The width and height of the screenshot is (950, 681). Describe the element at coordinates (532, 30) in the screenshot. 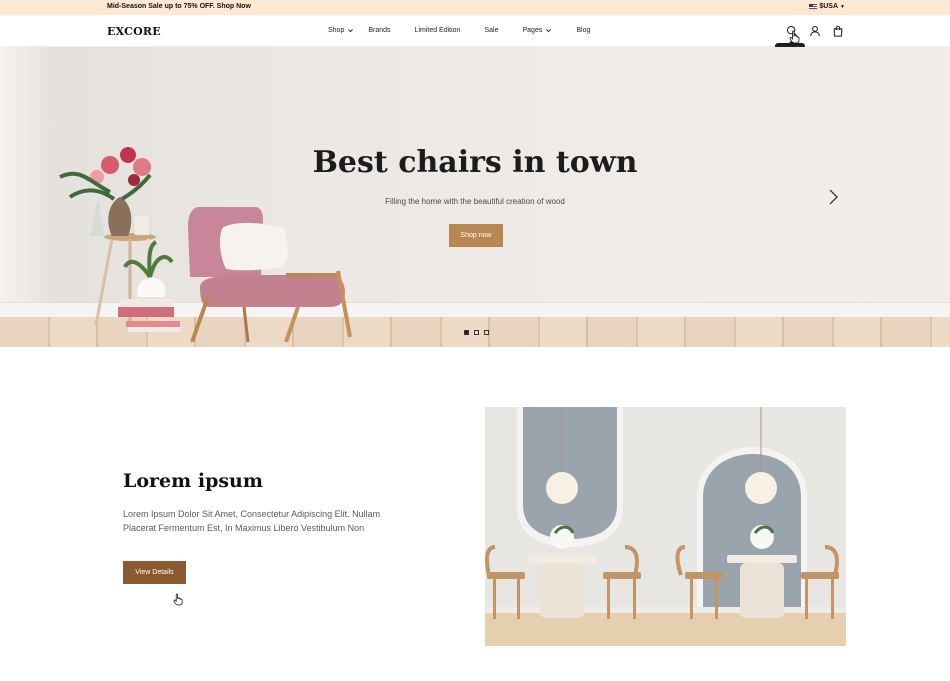

I see `nav-label: Pages` at that location.